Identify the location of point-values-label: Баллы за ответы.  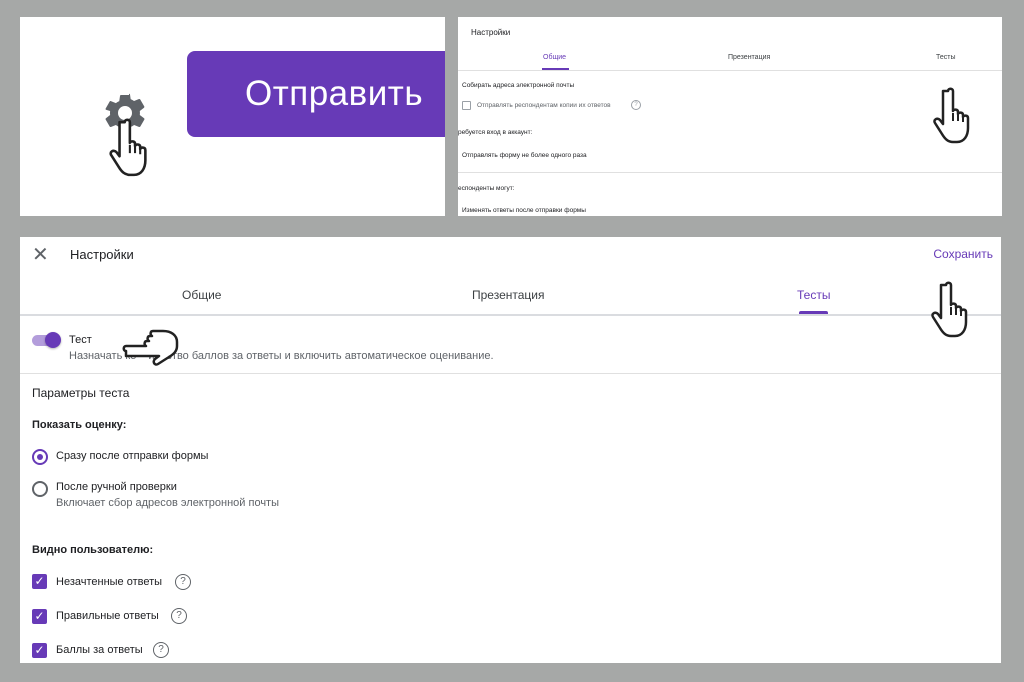
(99, 650).